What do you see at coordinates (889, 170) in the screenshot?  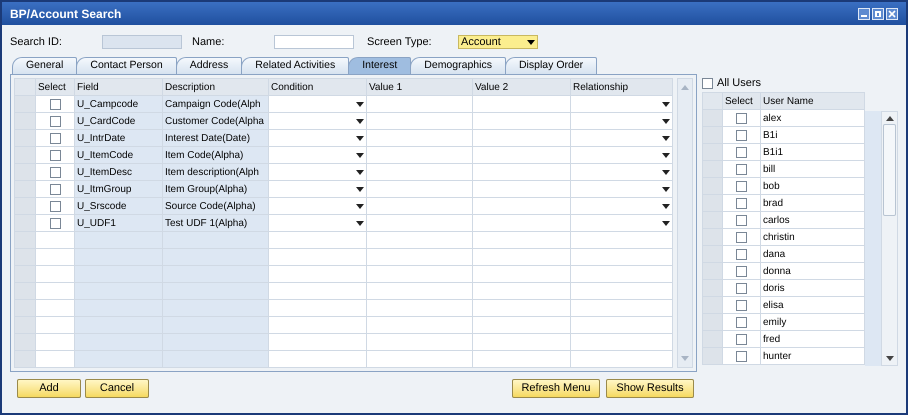 I see `scroll-thumb` at bounding box center [889, 170].